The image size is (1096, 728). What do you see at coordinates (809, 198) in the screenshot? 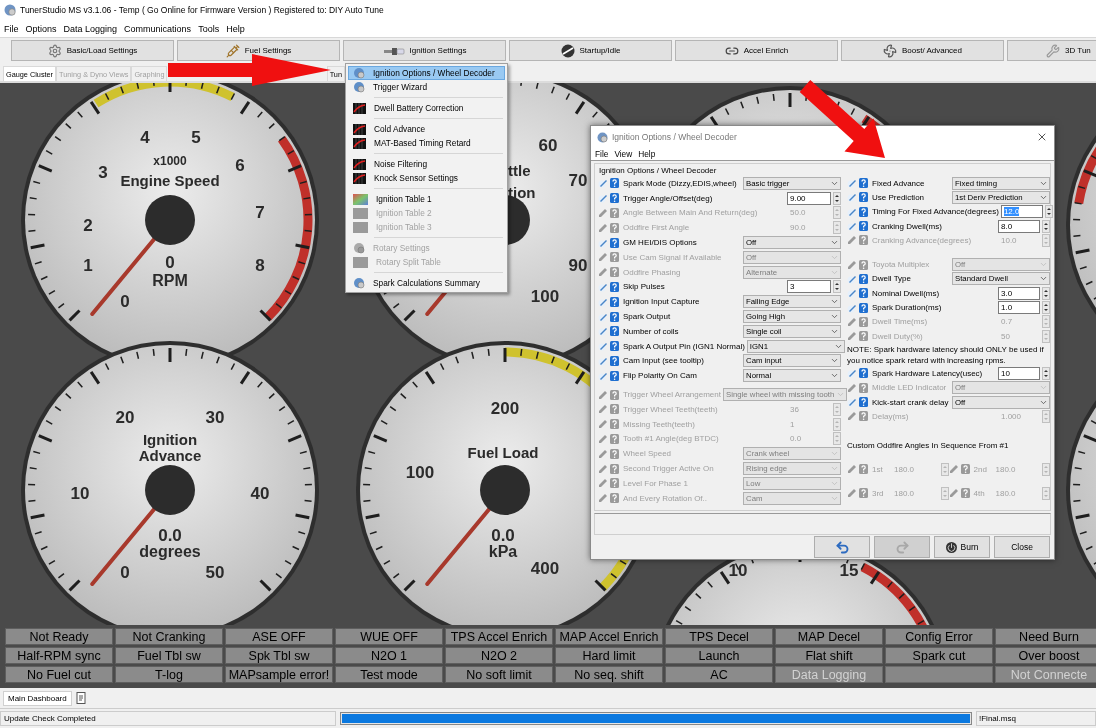
I see `number-field: 9.00` at bounding box center [809, 198].